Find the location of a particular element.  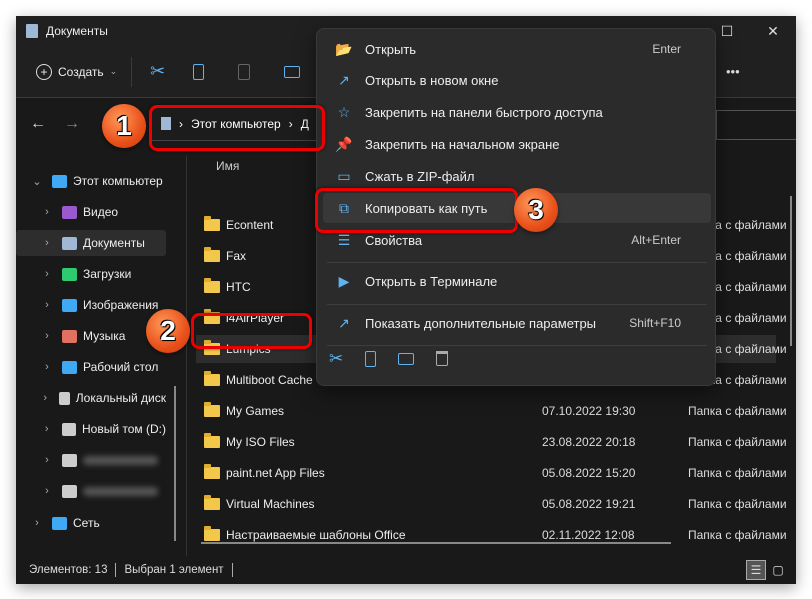

horizontal-scrollbar is located at coordinates (436, 543).